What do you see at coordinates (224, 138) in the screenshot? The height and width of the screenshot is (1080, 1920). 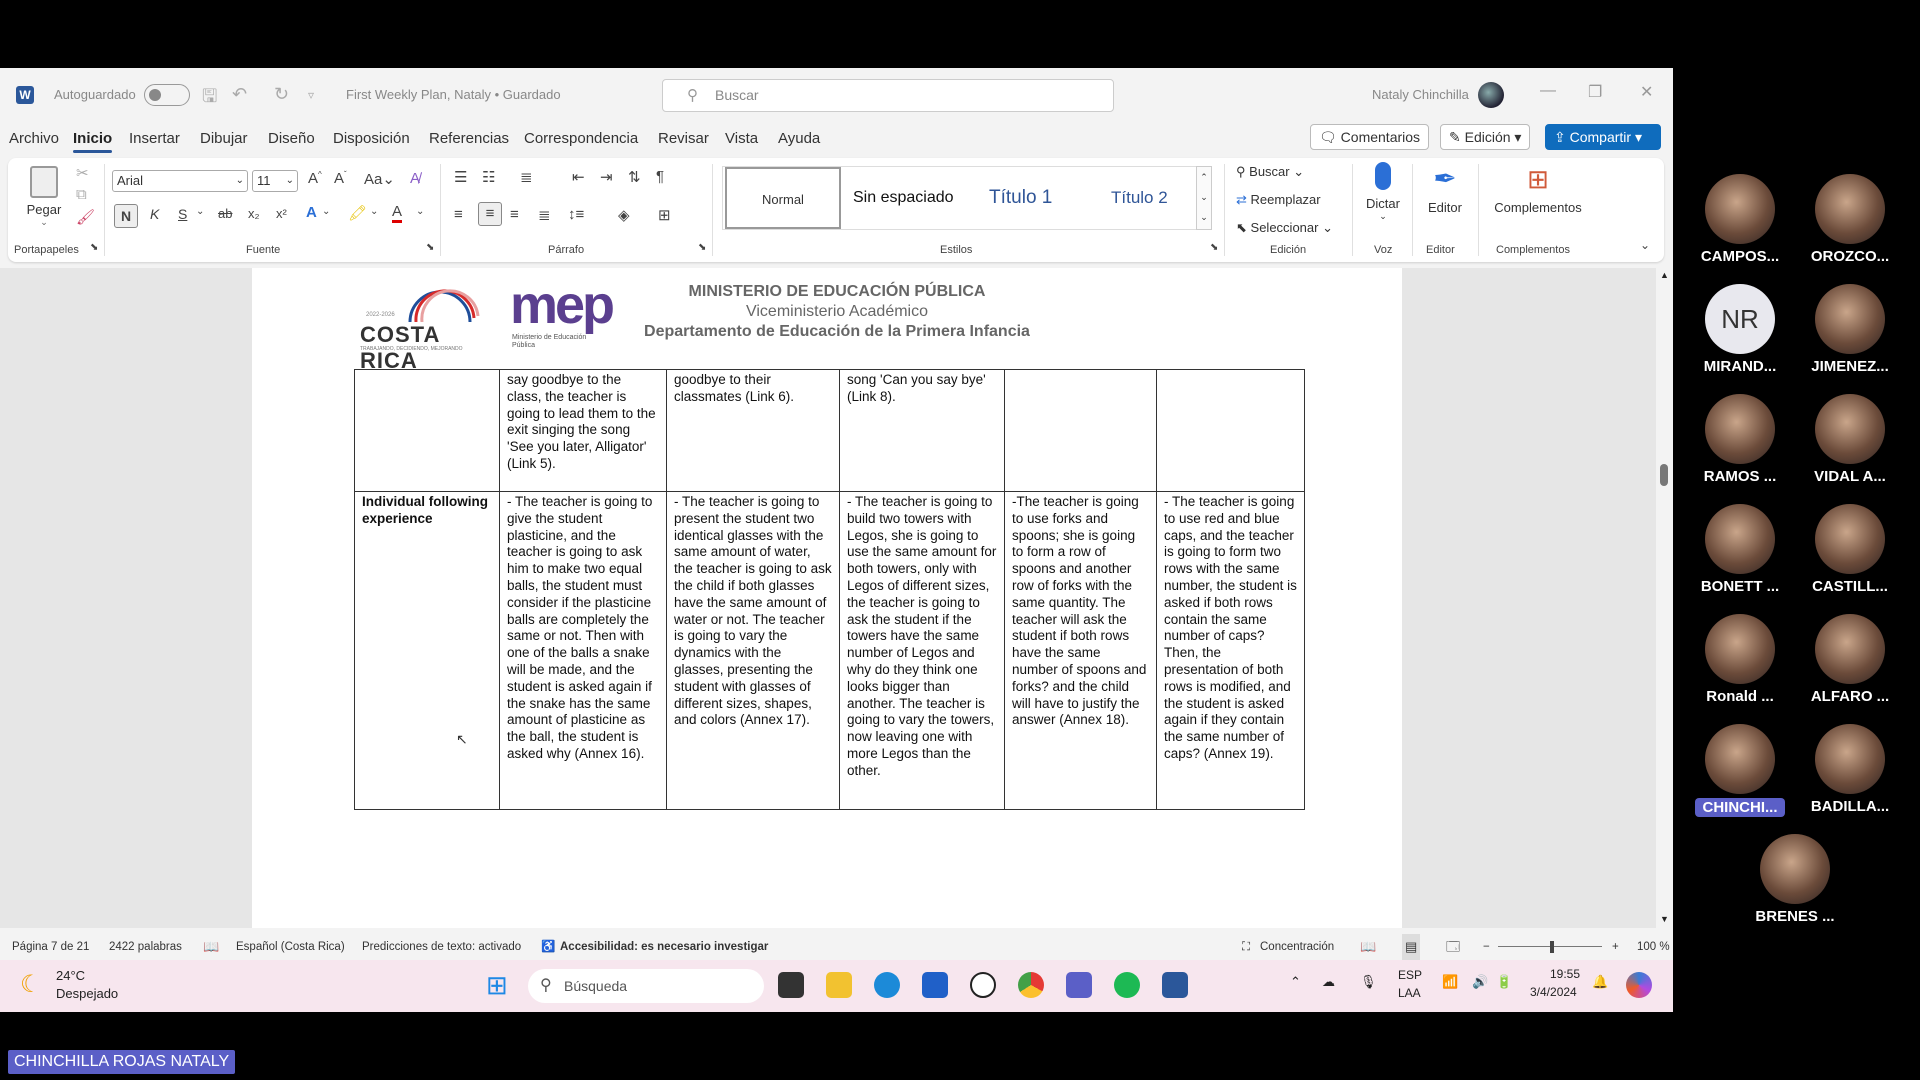 I see `tab-dibujar: Dibujar` at bounding box center [224, 138].